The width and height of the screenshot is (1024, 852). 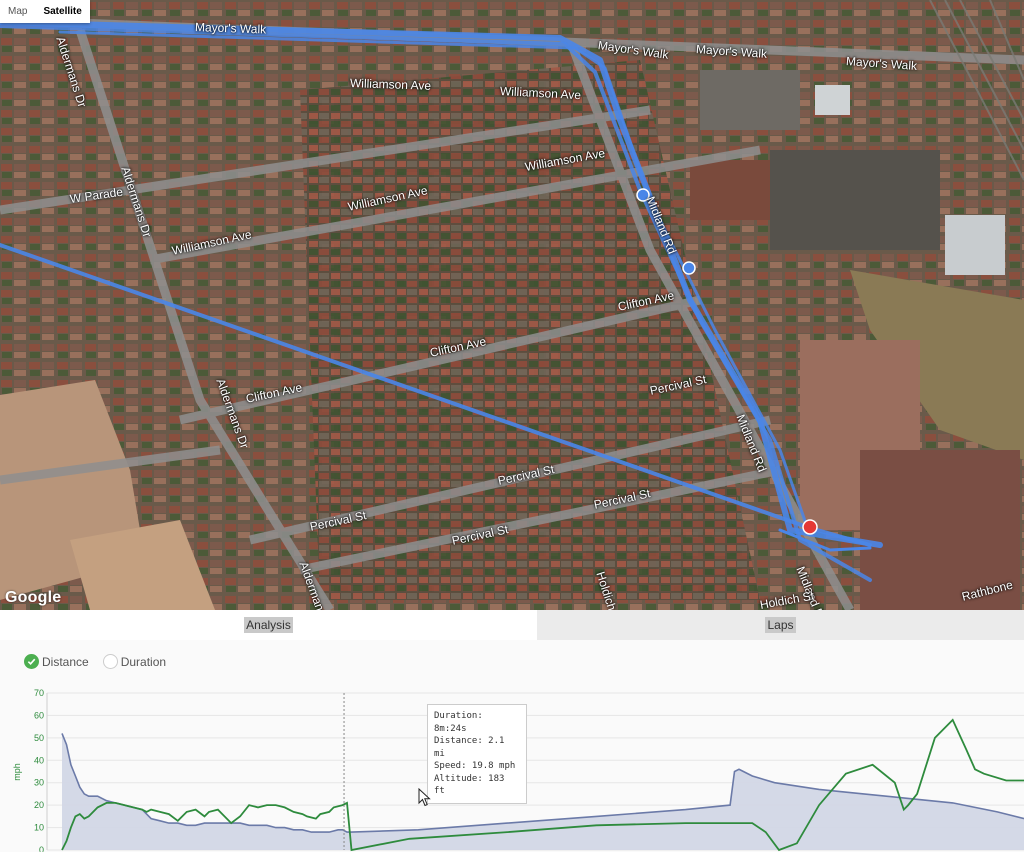 I want to click on tab-analysis-label: Analysis, so click(x=268, y=625).